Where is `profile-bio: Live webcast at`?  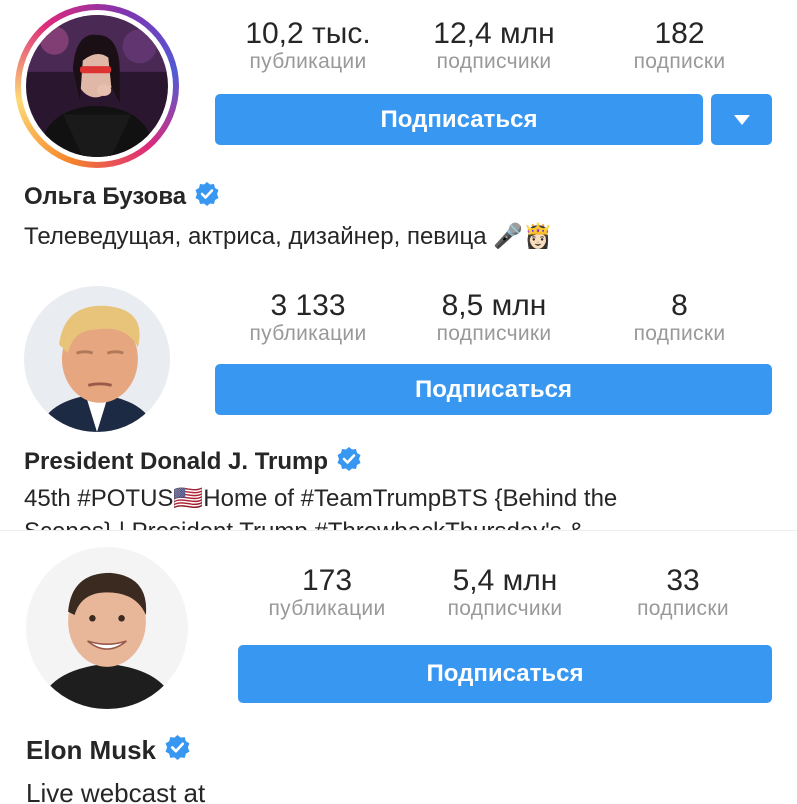 profile-bio: Live webcast at is located at coordinates (116, 791).